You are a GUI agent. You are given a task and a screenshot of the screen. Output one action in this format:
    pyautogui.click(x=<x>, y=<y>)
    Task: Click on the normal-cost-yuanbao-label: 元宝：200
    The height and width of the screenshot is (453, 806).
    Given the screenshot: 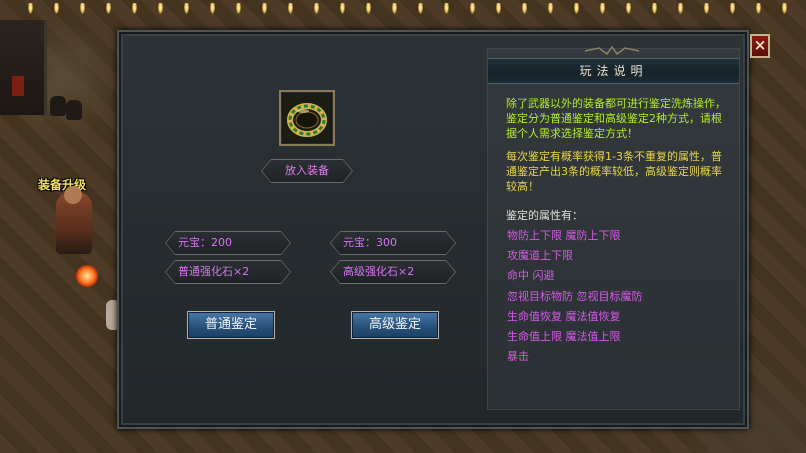 What is the action you would take?
    pyautogui.click(x=228, y=243)
    